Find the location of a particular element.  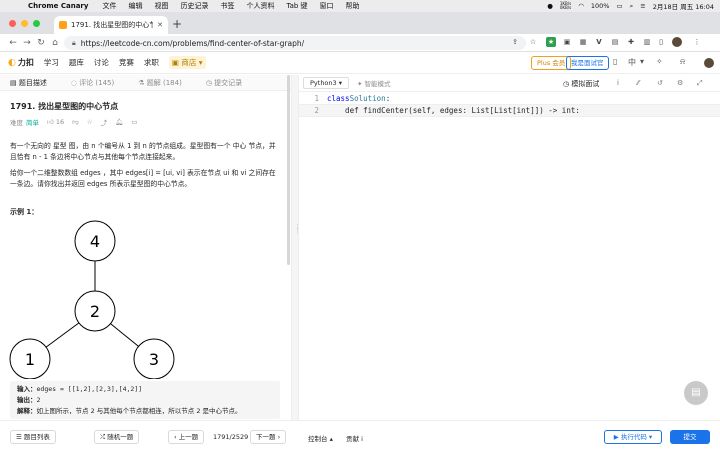

language-select: Python3 ▾ is located at coordinates (326, 83).